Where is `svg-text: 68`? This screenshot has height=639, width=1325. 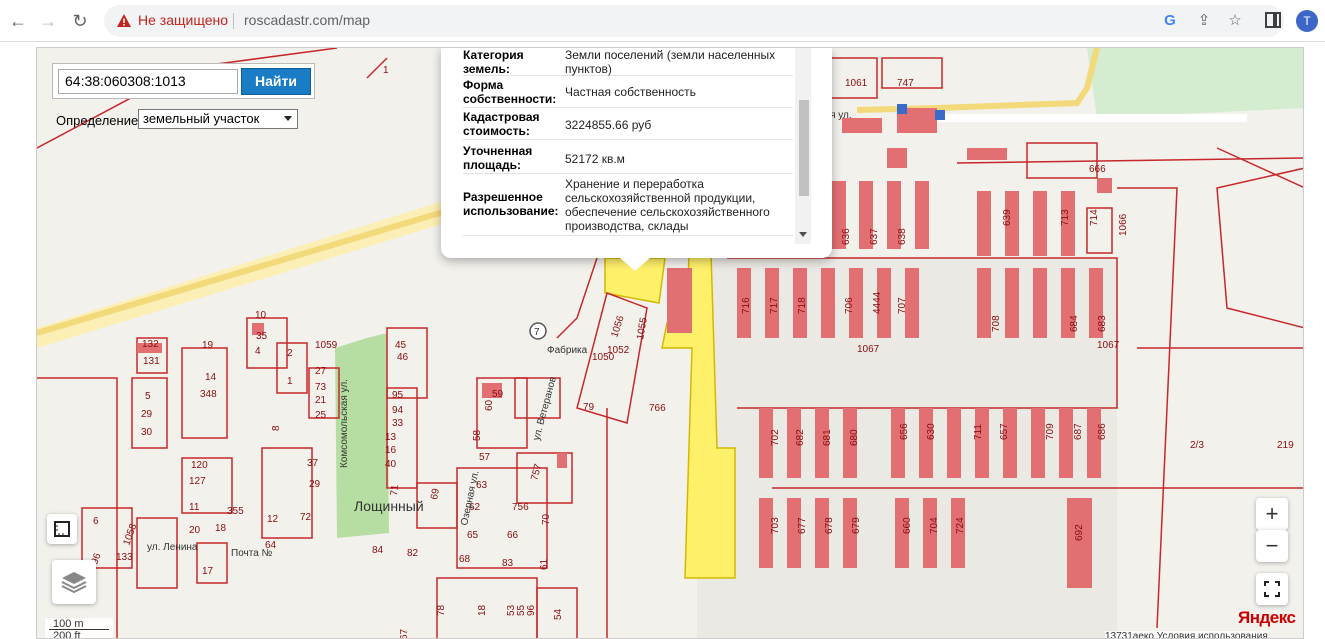 svg-text: 68 is located at coordinates (465, 559).